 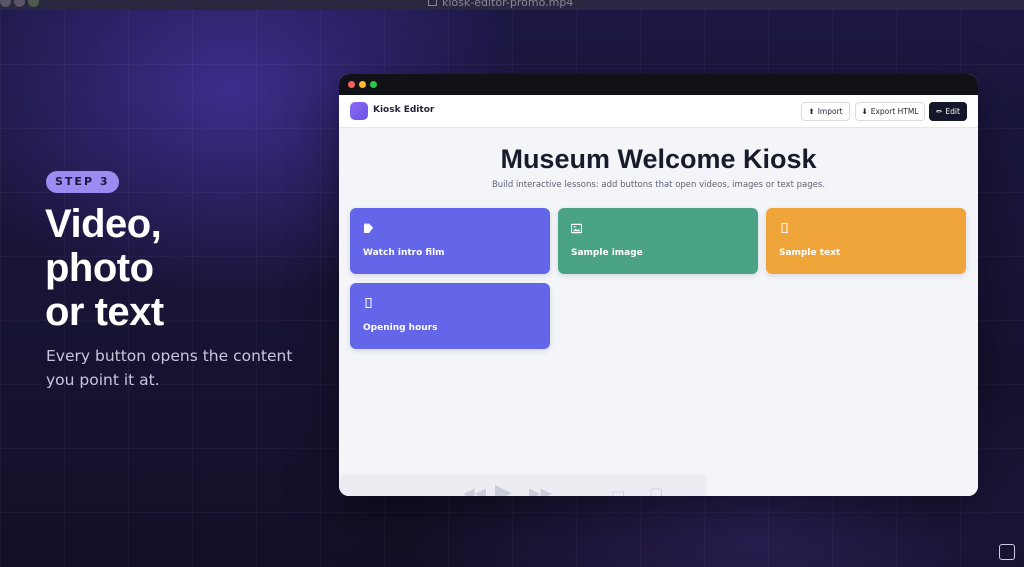 What do you see at coordinates (104, 268) in the screenshot?
I see `slide-headline: Video, photo or text` at bounding box center [104, 268].